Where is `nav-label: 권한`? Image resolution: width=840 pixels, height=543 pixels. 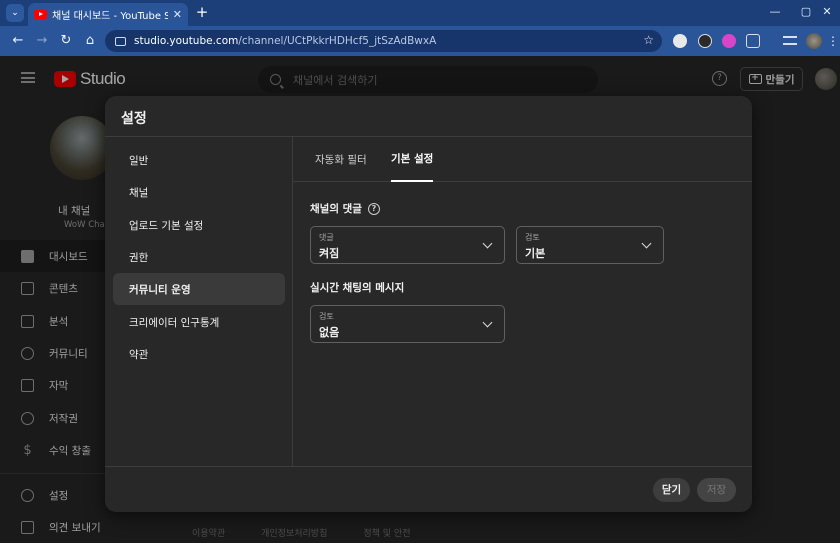 nav-label: 권한 is located at coordinates (139, 257).